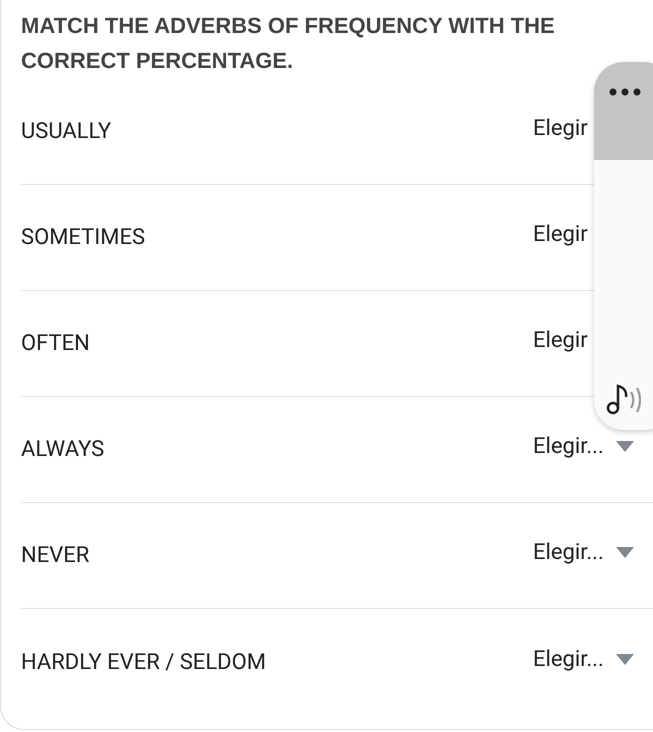 Image resolution: width=653 pixels, height=732 pixels. I want to click on adverb-label: HARDLY EVER / SELDOM, so click(144, 662).